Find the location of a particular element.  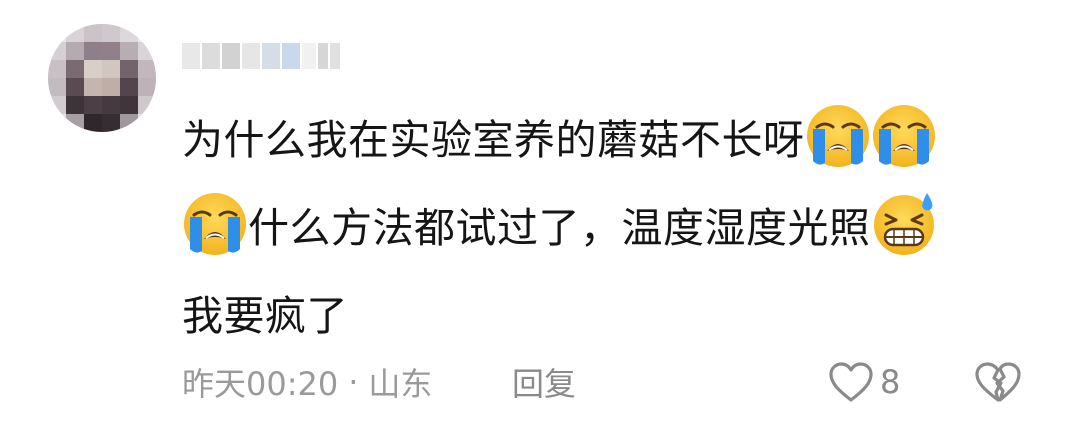

broken-heart-outline-icon is located at coordinates (998, 382).